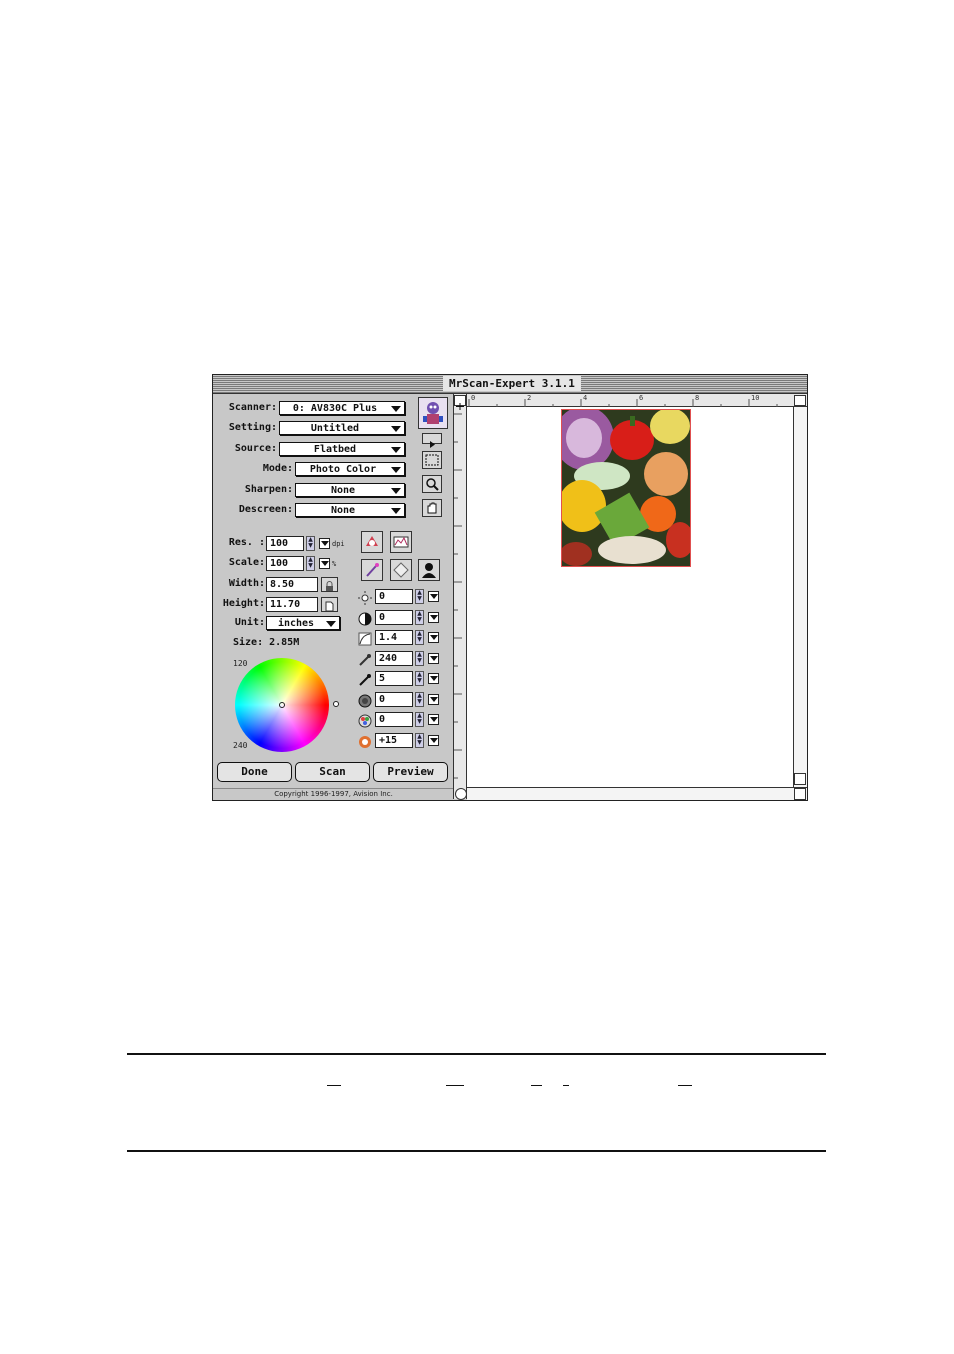 The width and height of the screenshot is (954, 1354). What do you see at coordinates (324, 563) in the screenshot?
I see `scale-dropdown` at bounding box center [324, 563].